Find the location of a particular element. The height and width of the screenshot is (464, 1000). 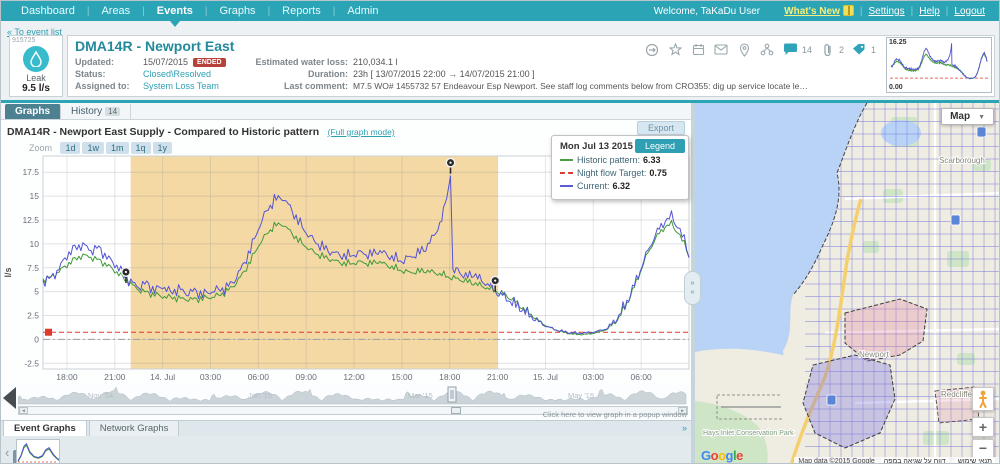

scrollbar-thumb is located at coordinates (456, 410).